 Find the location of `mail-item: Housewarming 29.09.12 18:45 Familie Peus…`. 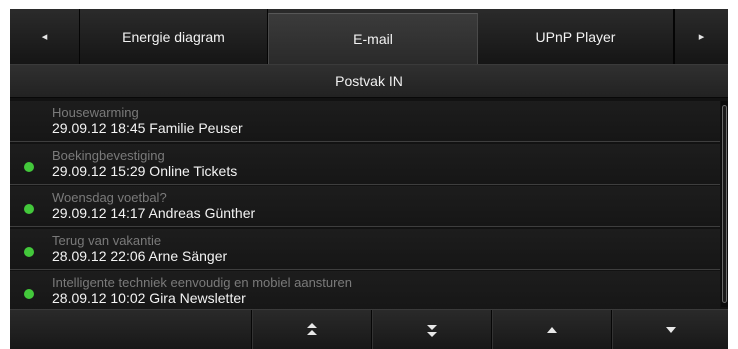

mail-item: Housewarming 29.09.12 18:45 Familie Peus… is located at coordinates (365, 121).